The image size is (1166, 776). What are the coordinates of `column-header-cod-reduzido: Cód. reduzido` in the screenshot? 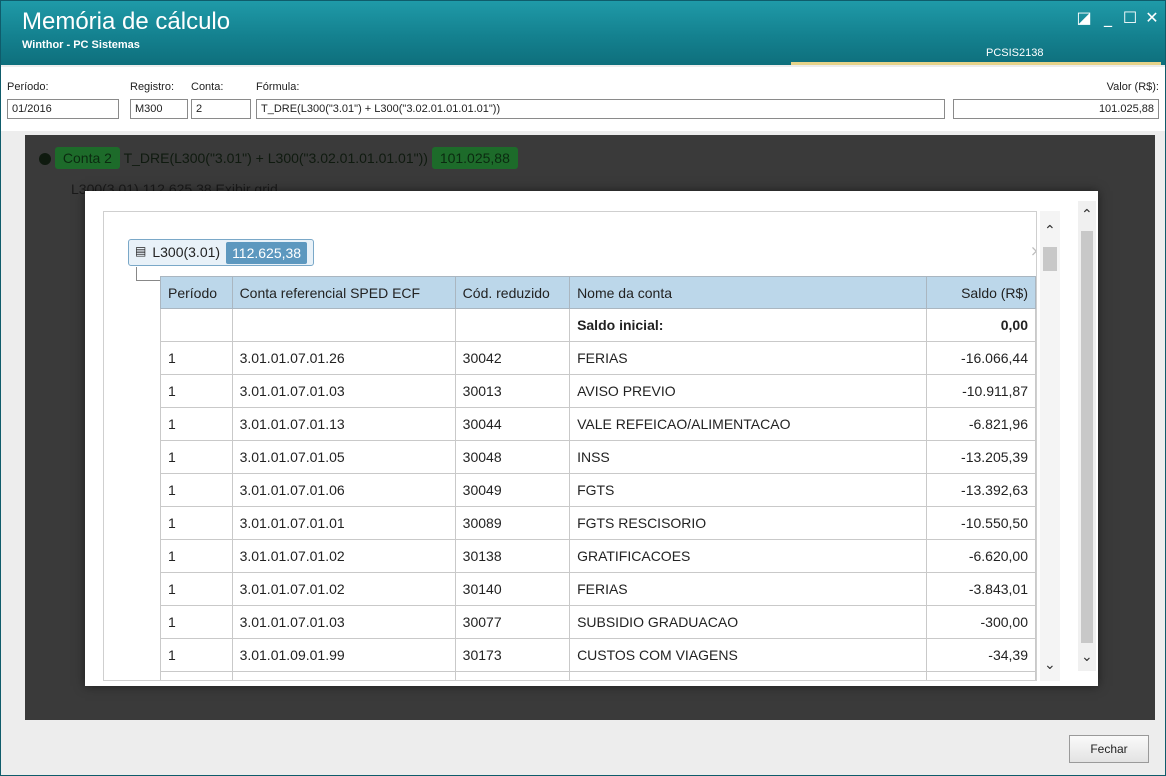 It's located at (512, 292).